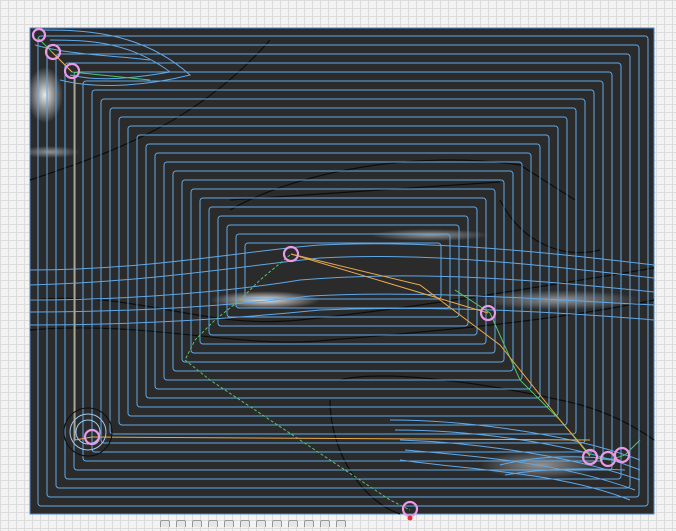 This screenshot has height=531, width=676. I want to click on selected-point, so click(410, 518).